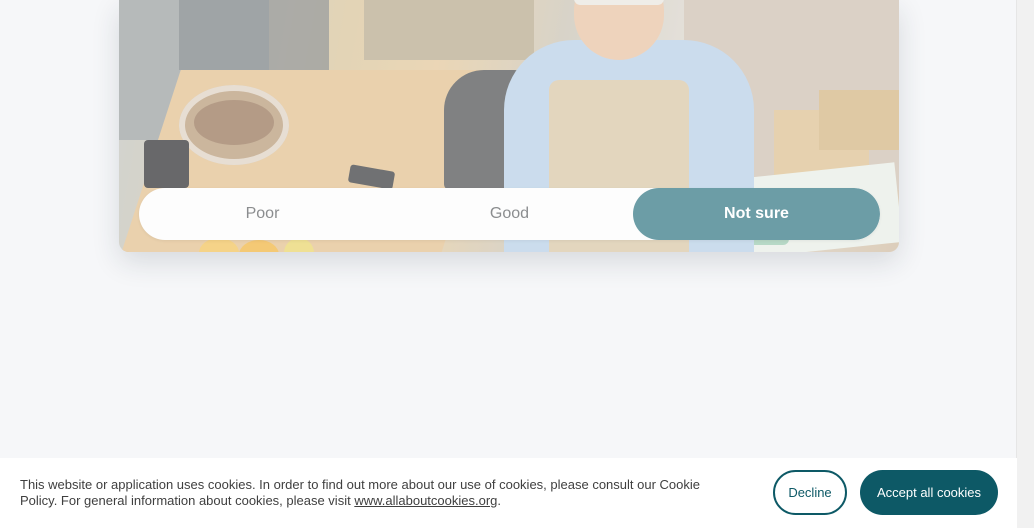 Image resolution: width=1034 pixels, height=528 pixels. What do you see at coordinates (1025, 264) in the screenshot?
I see `page-scrollbar` at bounding box center [1025, 264].